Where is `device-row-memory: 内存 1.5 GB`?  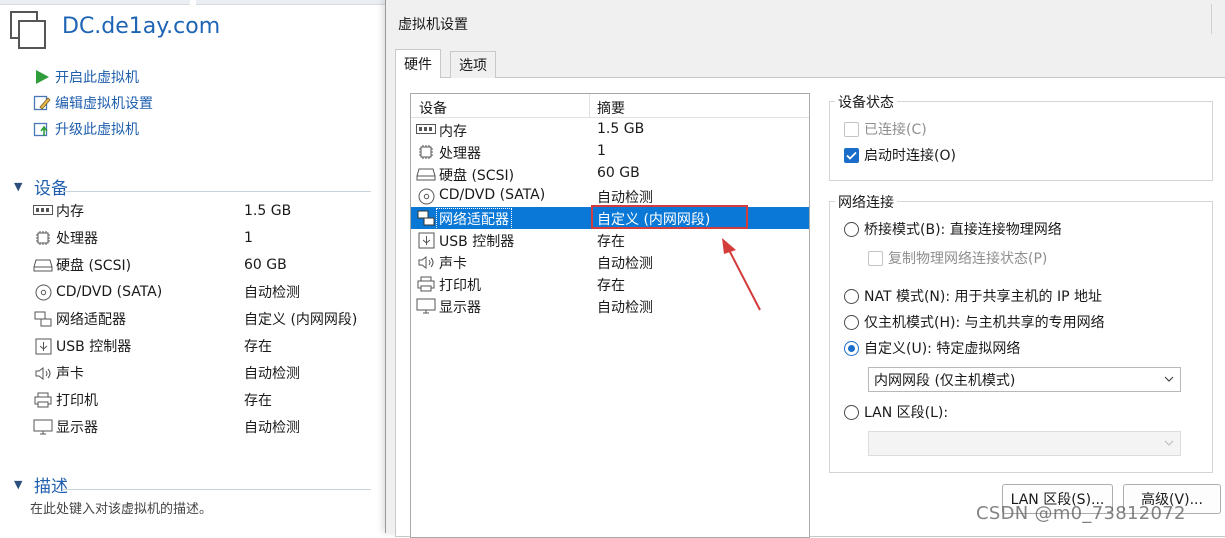 device-row-memory: 内存 1.5 GB is located at coordinates (207, 211).